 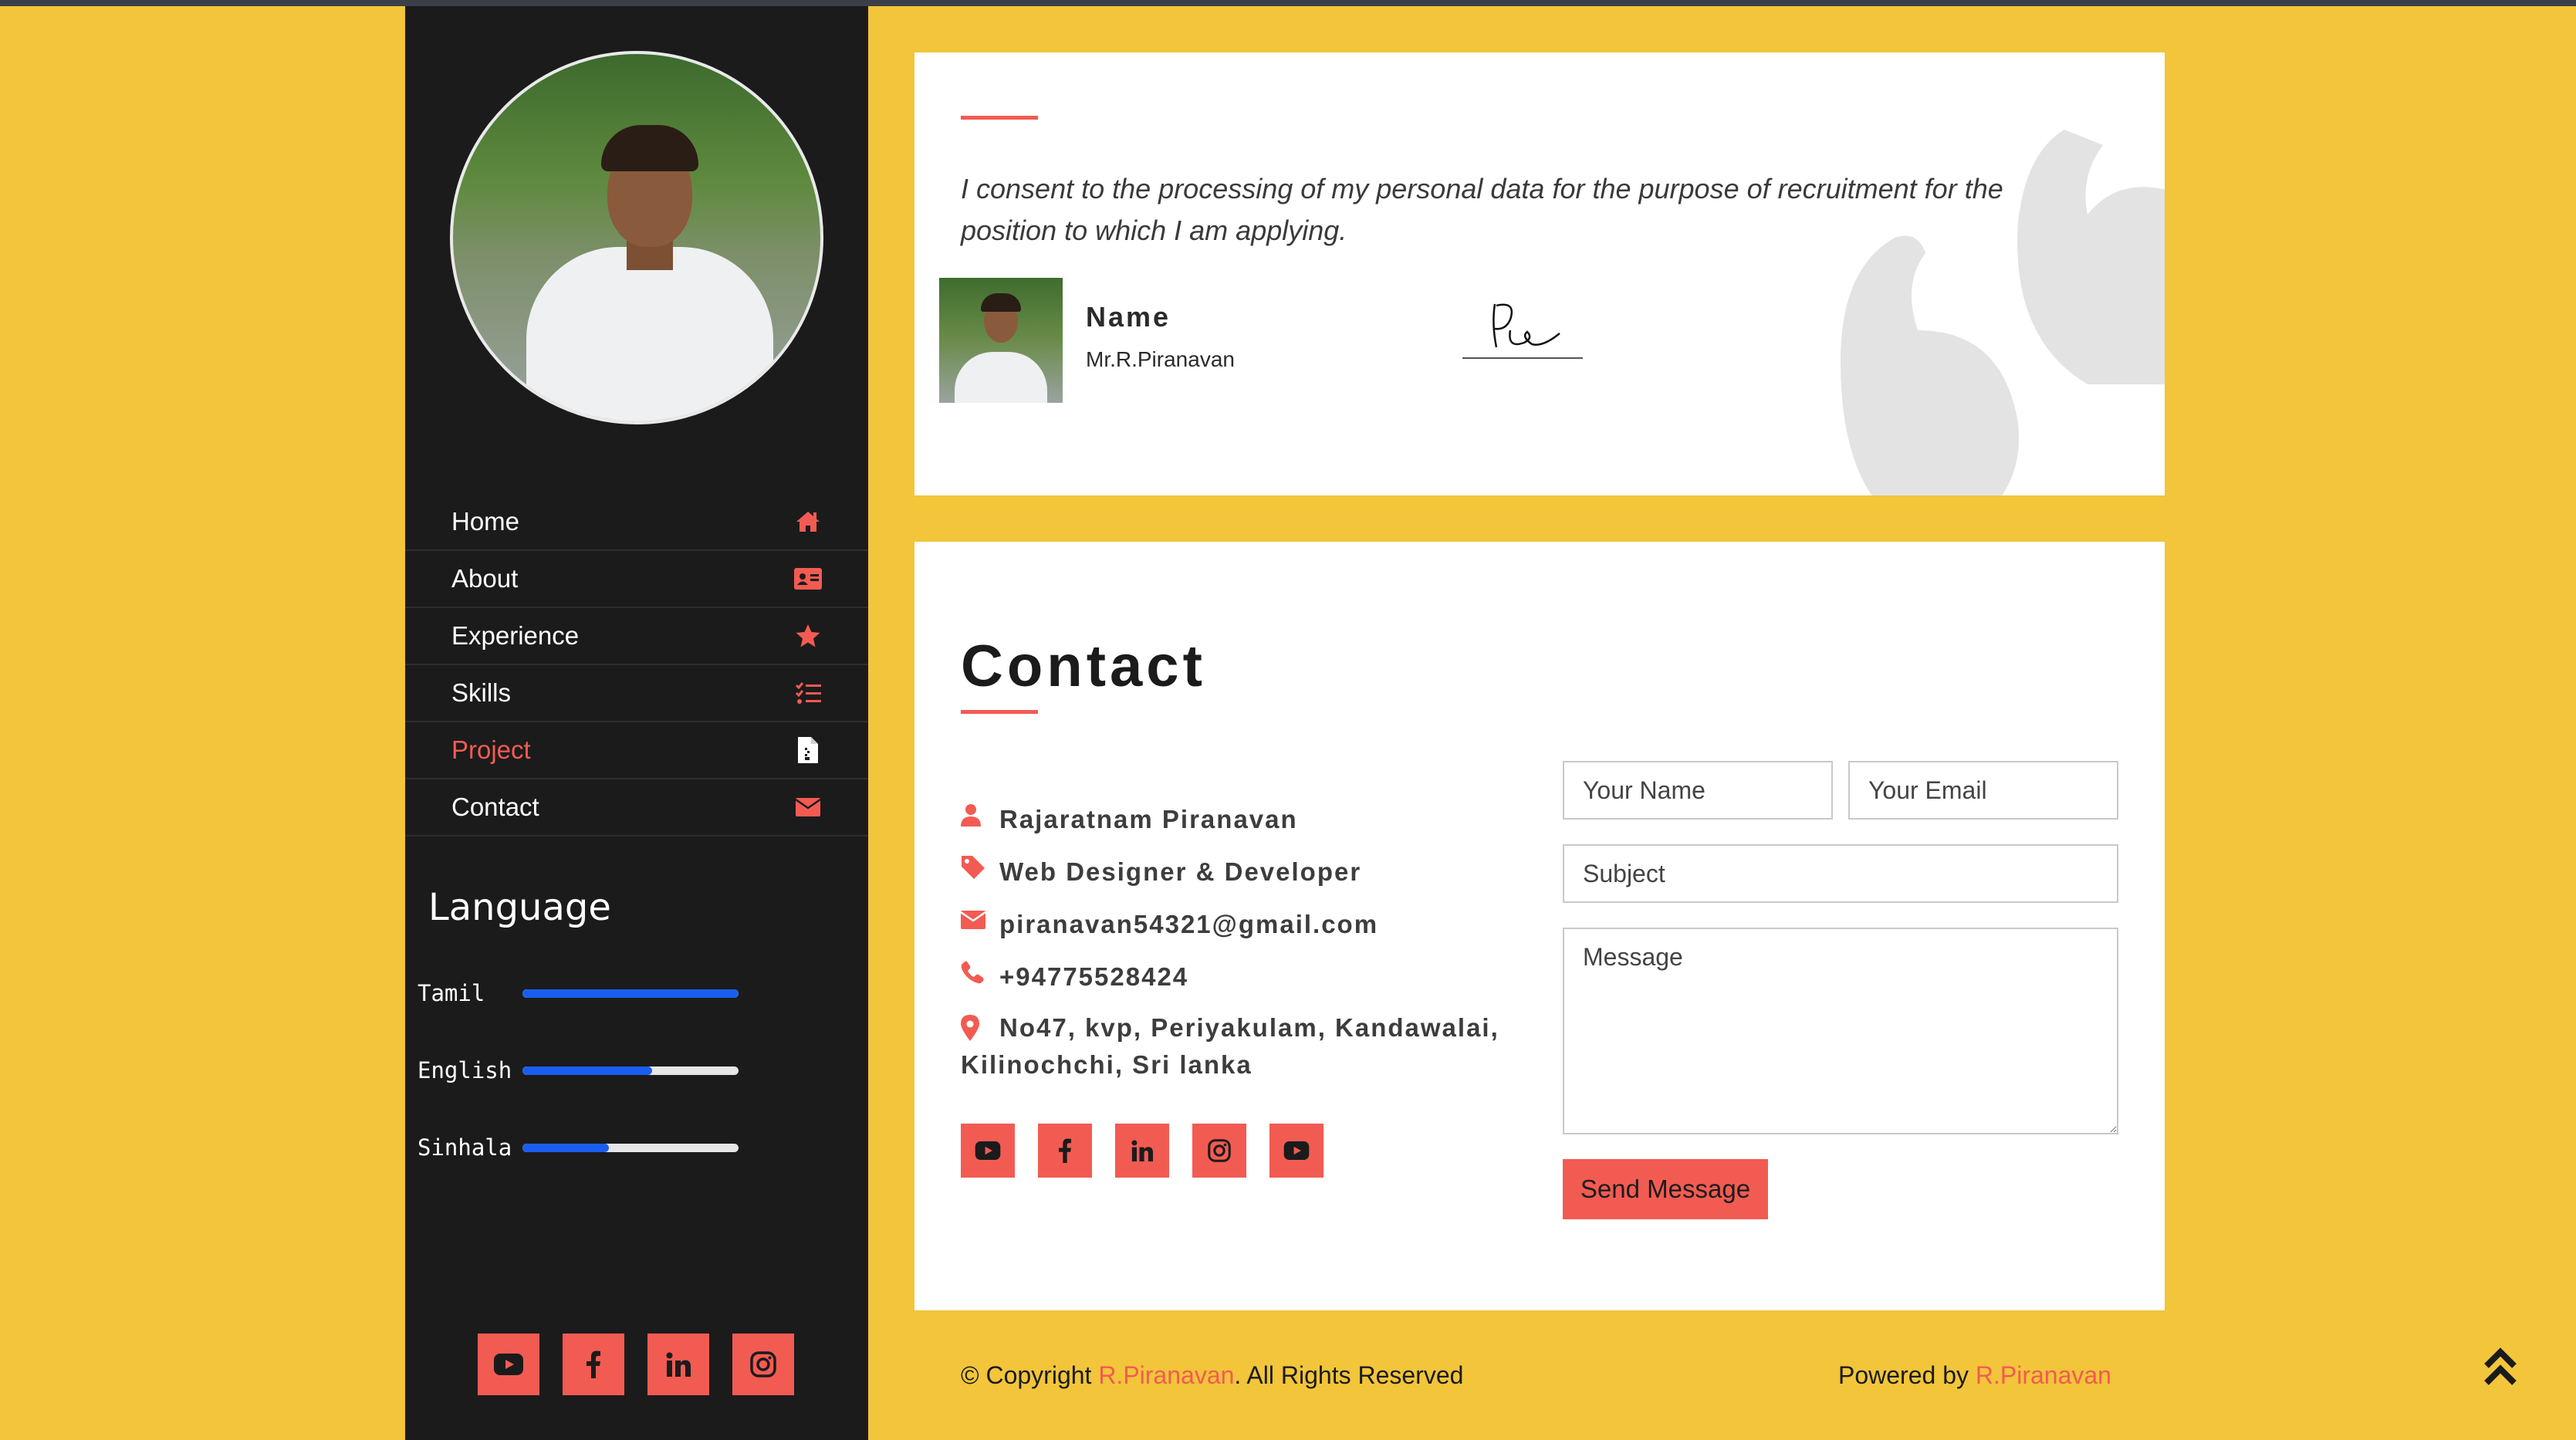 What do you see at coordinates (636, 808) in the screenshot?
I see `nav-item-contact: Contact` at bounding box center [636, 808].